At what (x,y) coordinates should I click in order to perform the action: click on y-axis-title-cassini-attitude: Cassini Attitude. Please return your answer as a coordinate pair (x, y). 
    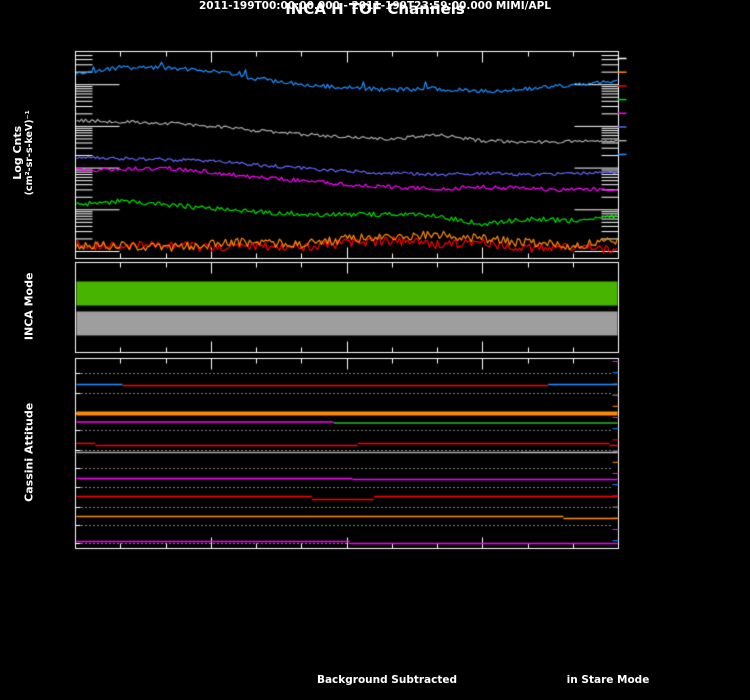
    Looking at the image, I should click on (29, 452).